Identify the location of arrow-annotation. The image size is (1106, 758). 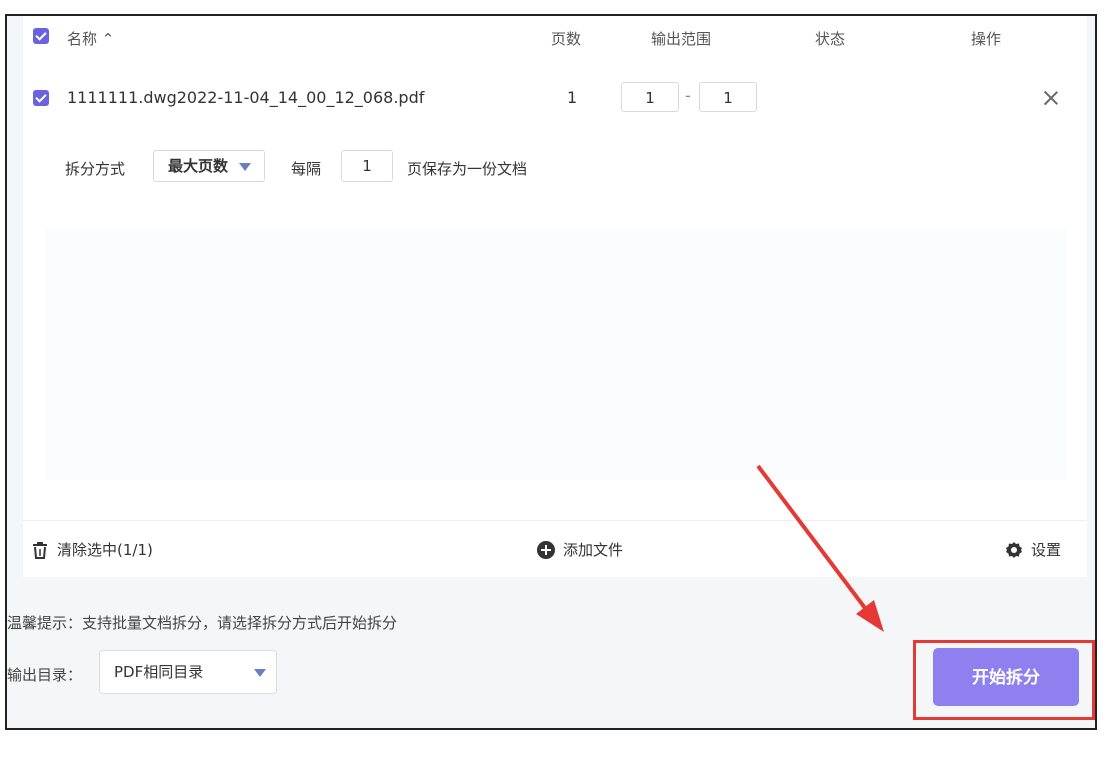
(820, 548).